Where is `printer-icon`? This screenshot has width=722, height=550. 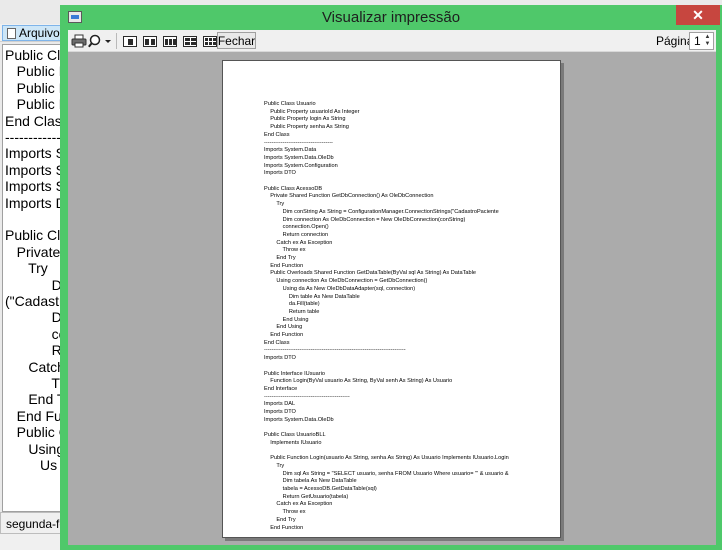 printer-icon is located at coordinates (78, 41).